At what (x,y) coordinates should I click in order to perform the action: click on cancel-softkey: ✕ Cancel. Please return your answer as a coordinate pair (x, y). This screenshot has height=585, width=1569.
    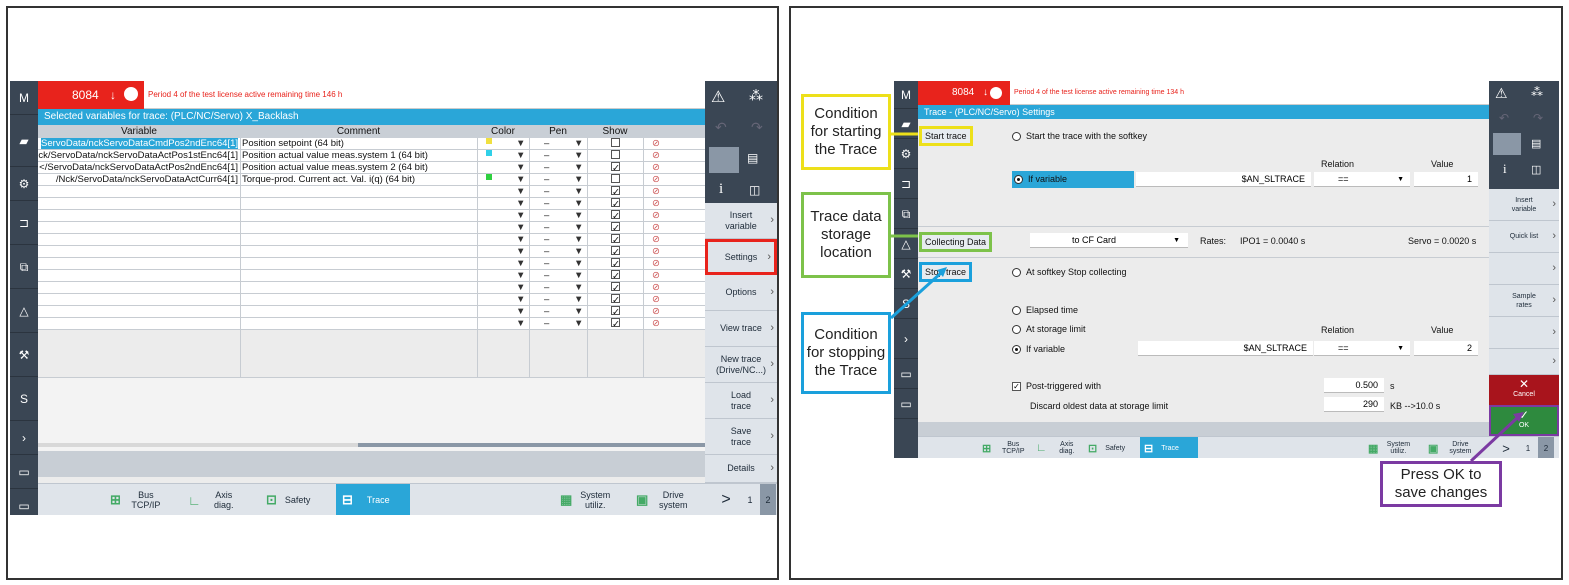
    Looking at the image, I should click on (1524, 390).